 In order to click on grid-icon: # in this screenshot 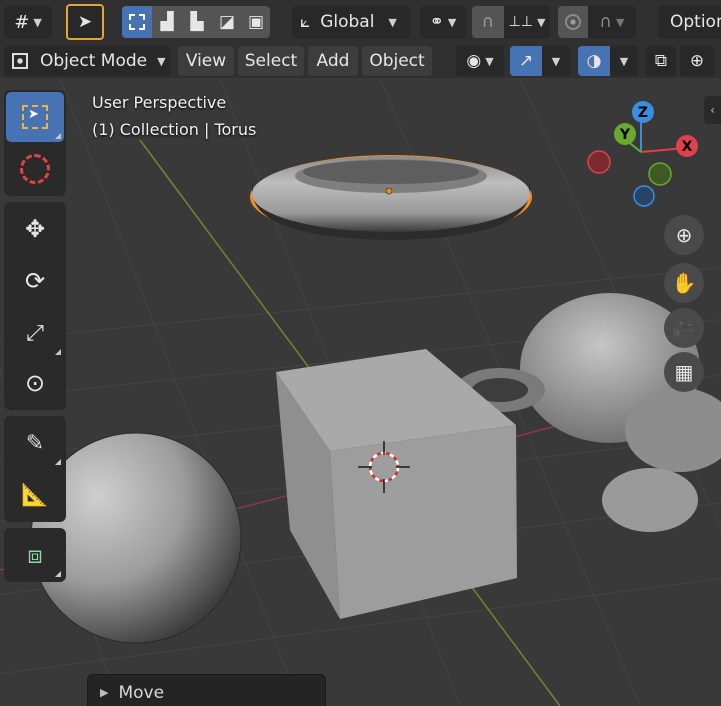, I will do `click(22, 22)`.